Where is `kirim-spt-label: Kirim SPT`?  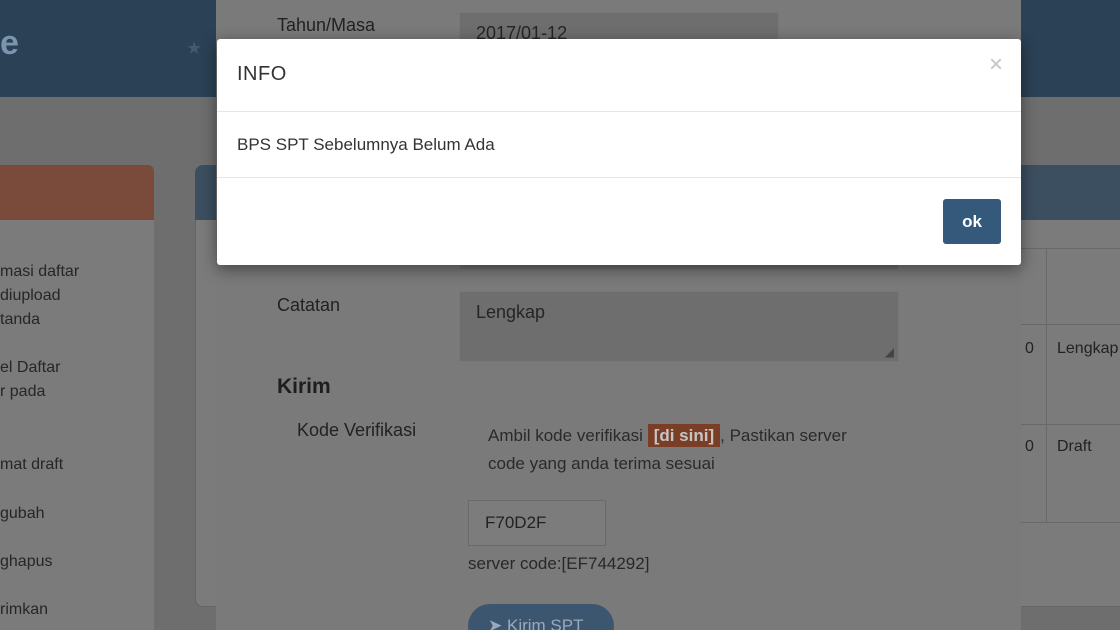
kirim-spt-label: Kirim SPT is located at coordinates (545, 623).